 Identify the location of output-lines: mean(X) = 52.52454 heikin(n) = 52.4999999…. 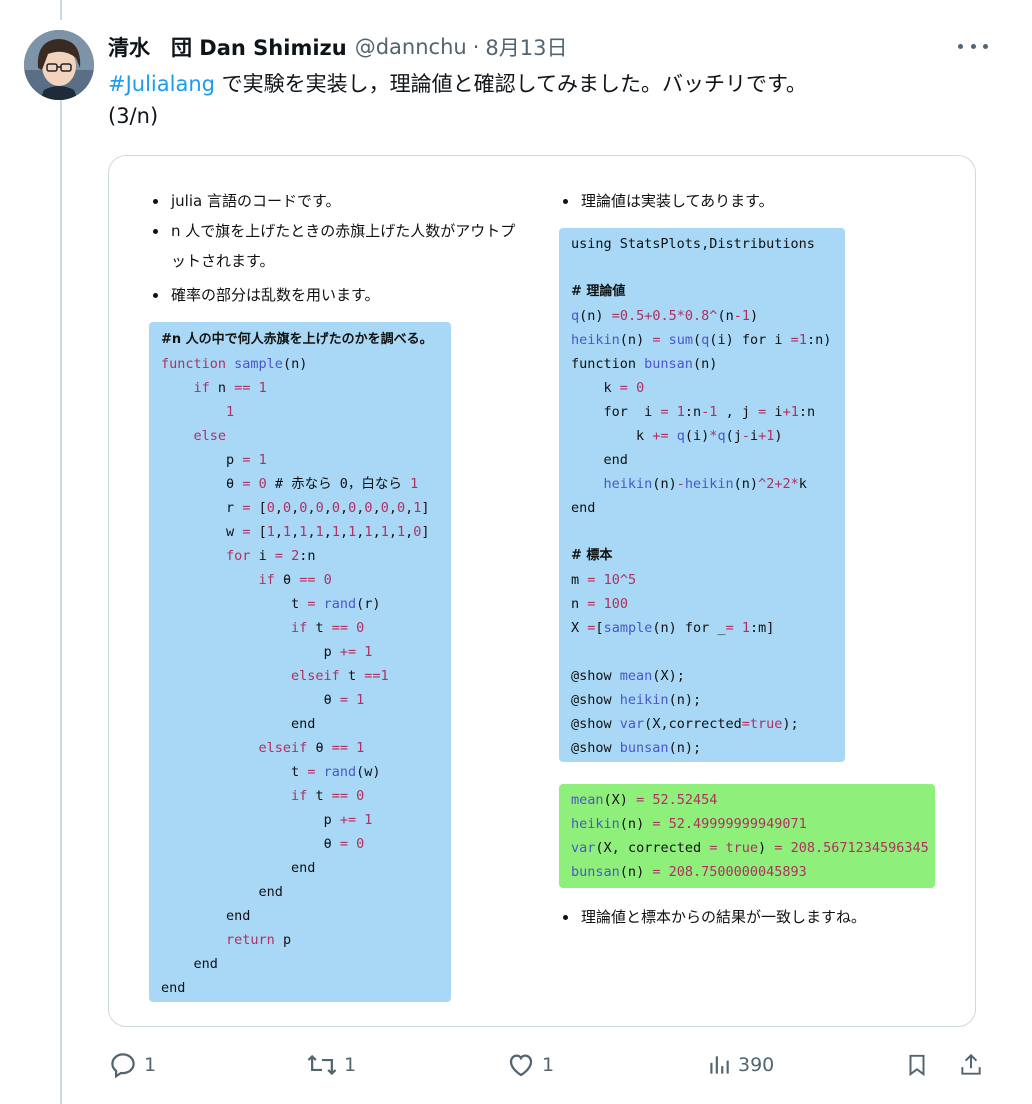
(747, 834).